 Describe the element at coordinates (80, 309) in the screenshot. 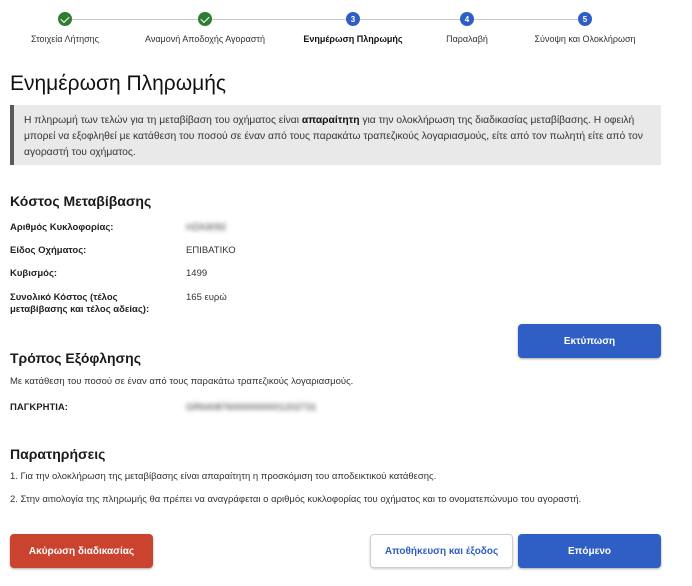

I see `total-cost-label-line: μεταβίβασης και τέλος αδείας):` at that location.